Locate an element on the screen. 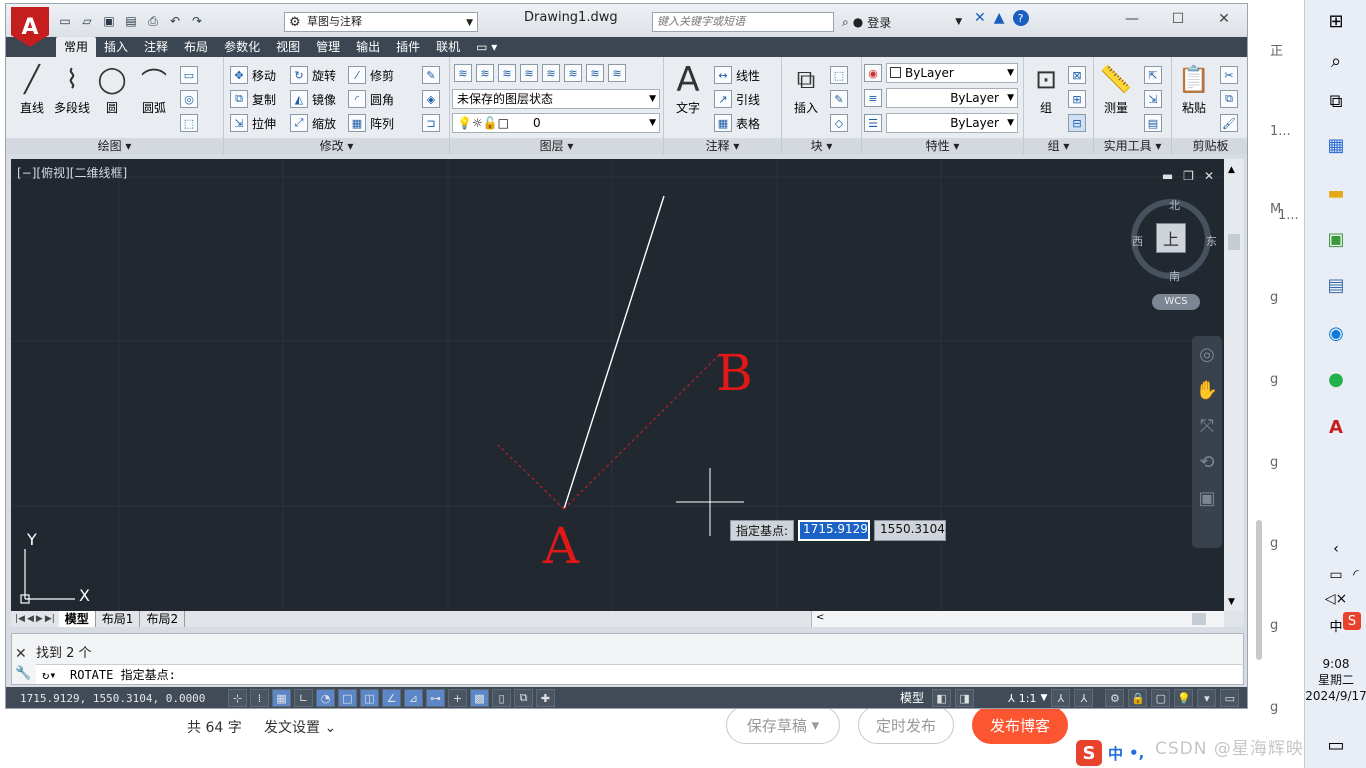  tab-insert: 插入 is located at coordinates (116, 47).